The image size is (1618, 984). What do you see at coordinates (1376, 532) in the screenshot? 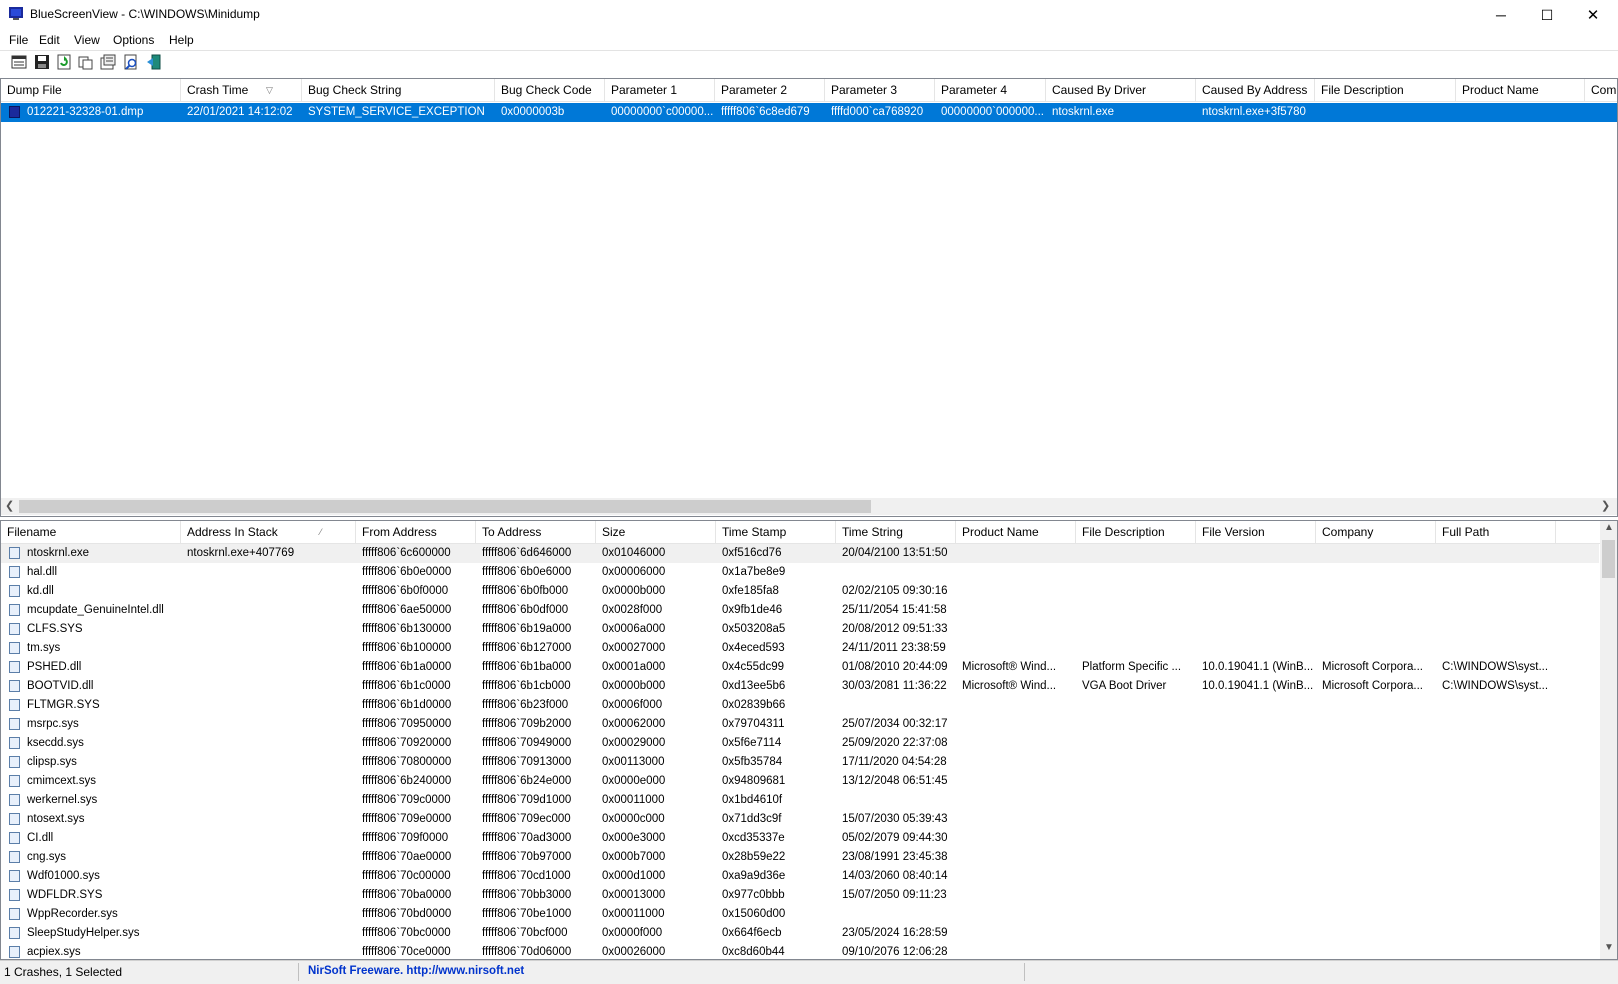
I see `driver-column-company: Company` at bounding box center [1376, 532].